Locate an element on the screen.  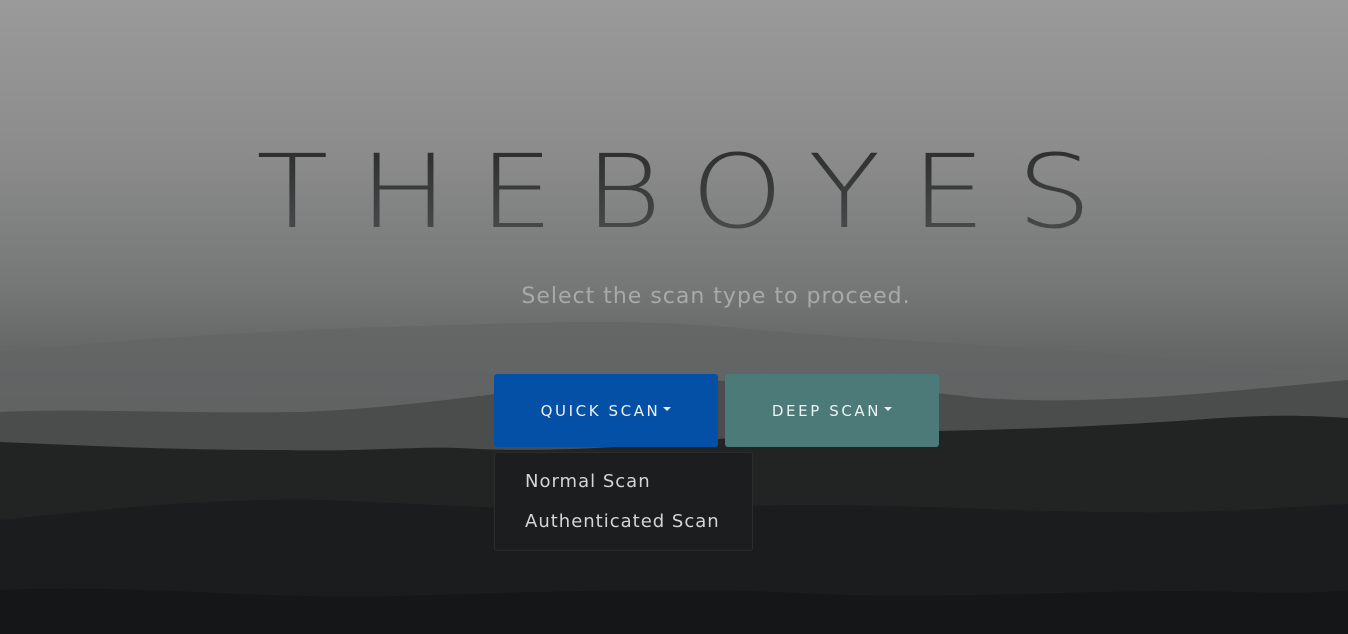
deep-scan-dropdown-button: DEEP SCAN is located at coordinates (832, 410).